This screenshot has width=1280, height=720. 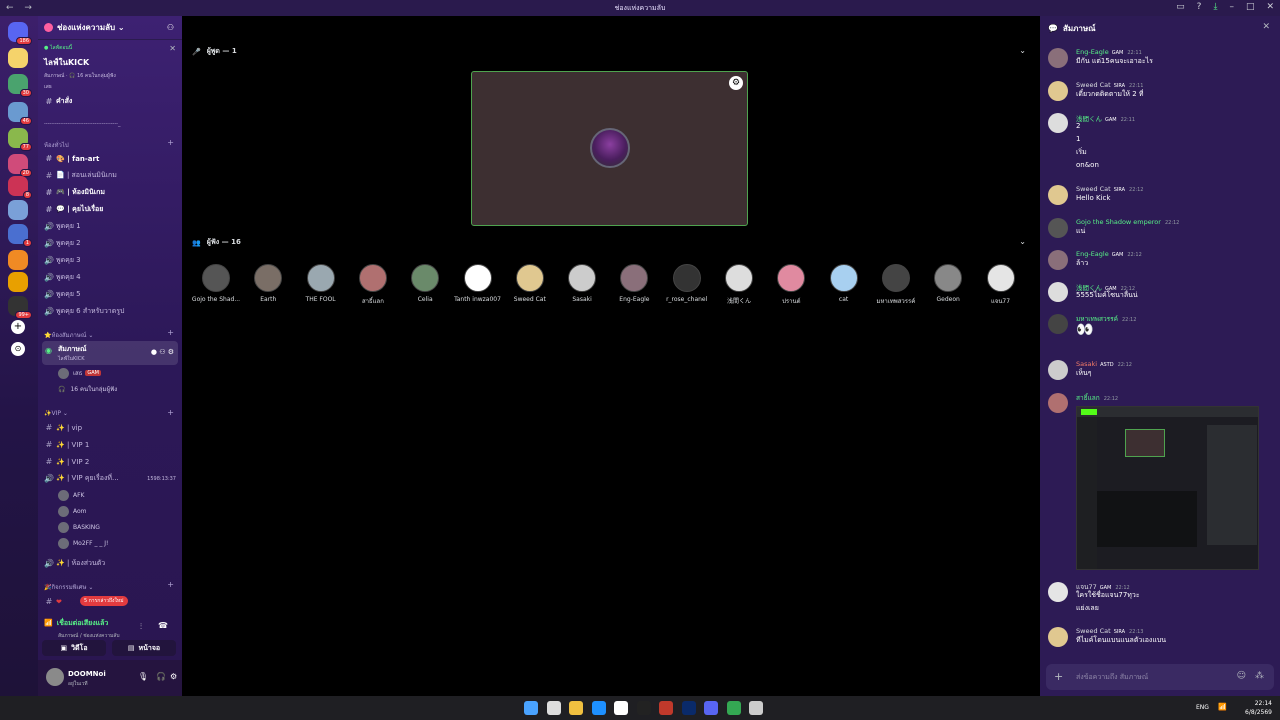 I want to click on add-member-icon: ⚇, so click(x=170, y=27).